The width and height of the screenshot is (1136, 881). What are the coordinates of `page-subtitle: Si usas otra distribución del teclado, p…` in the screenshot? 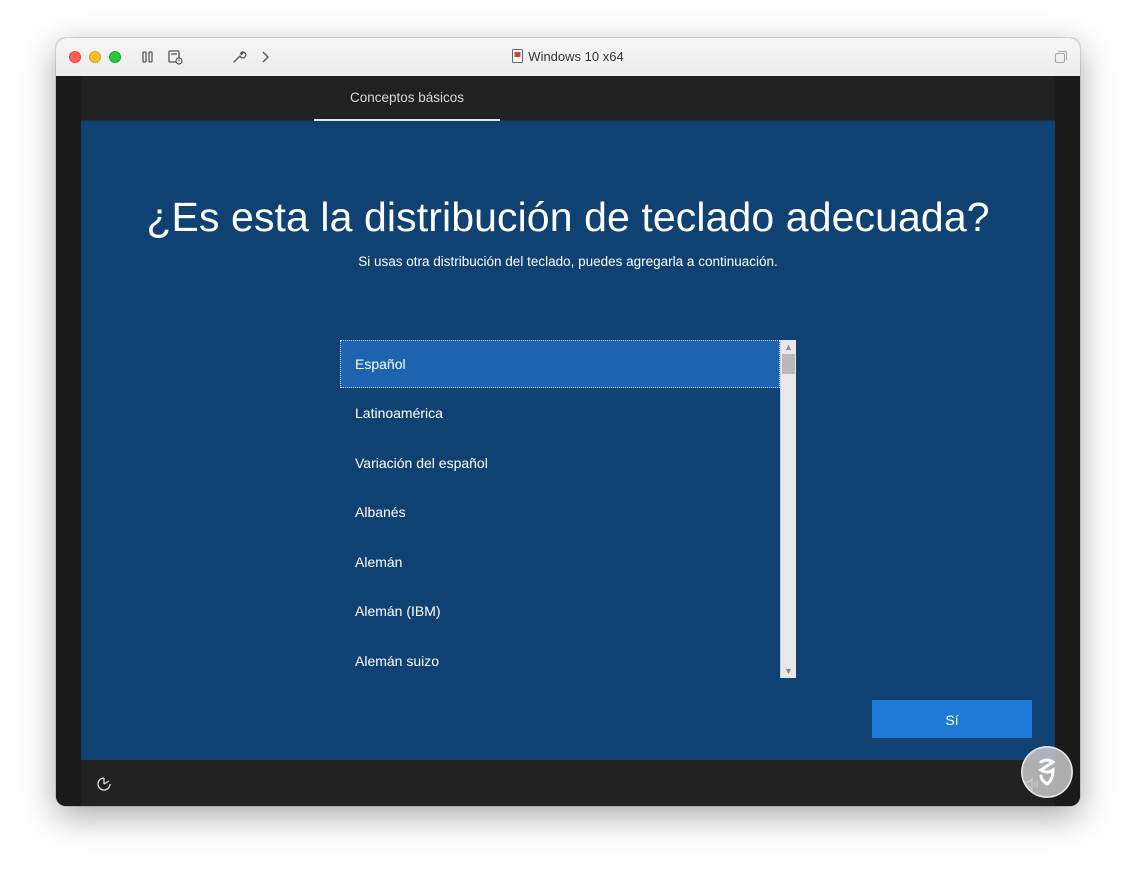 It's located at (568, 261).